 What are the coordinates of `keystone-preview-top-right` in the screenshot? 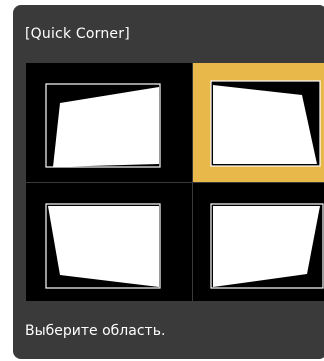 It's located at (265, 123).